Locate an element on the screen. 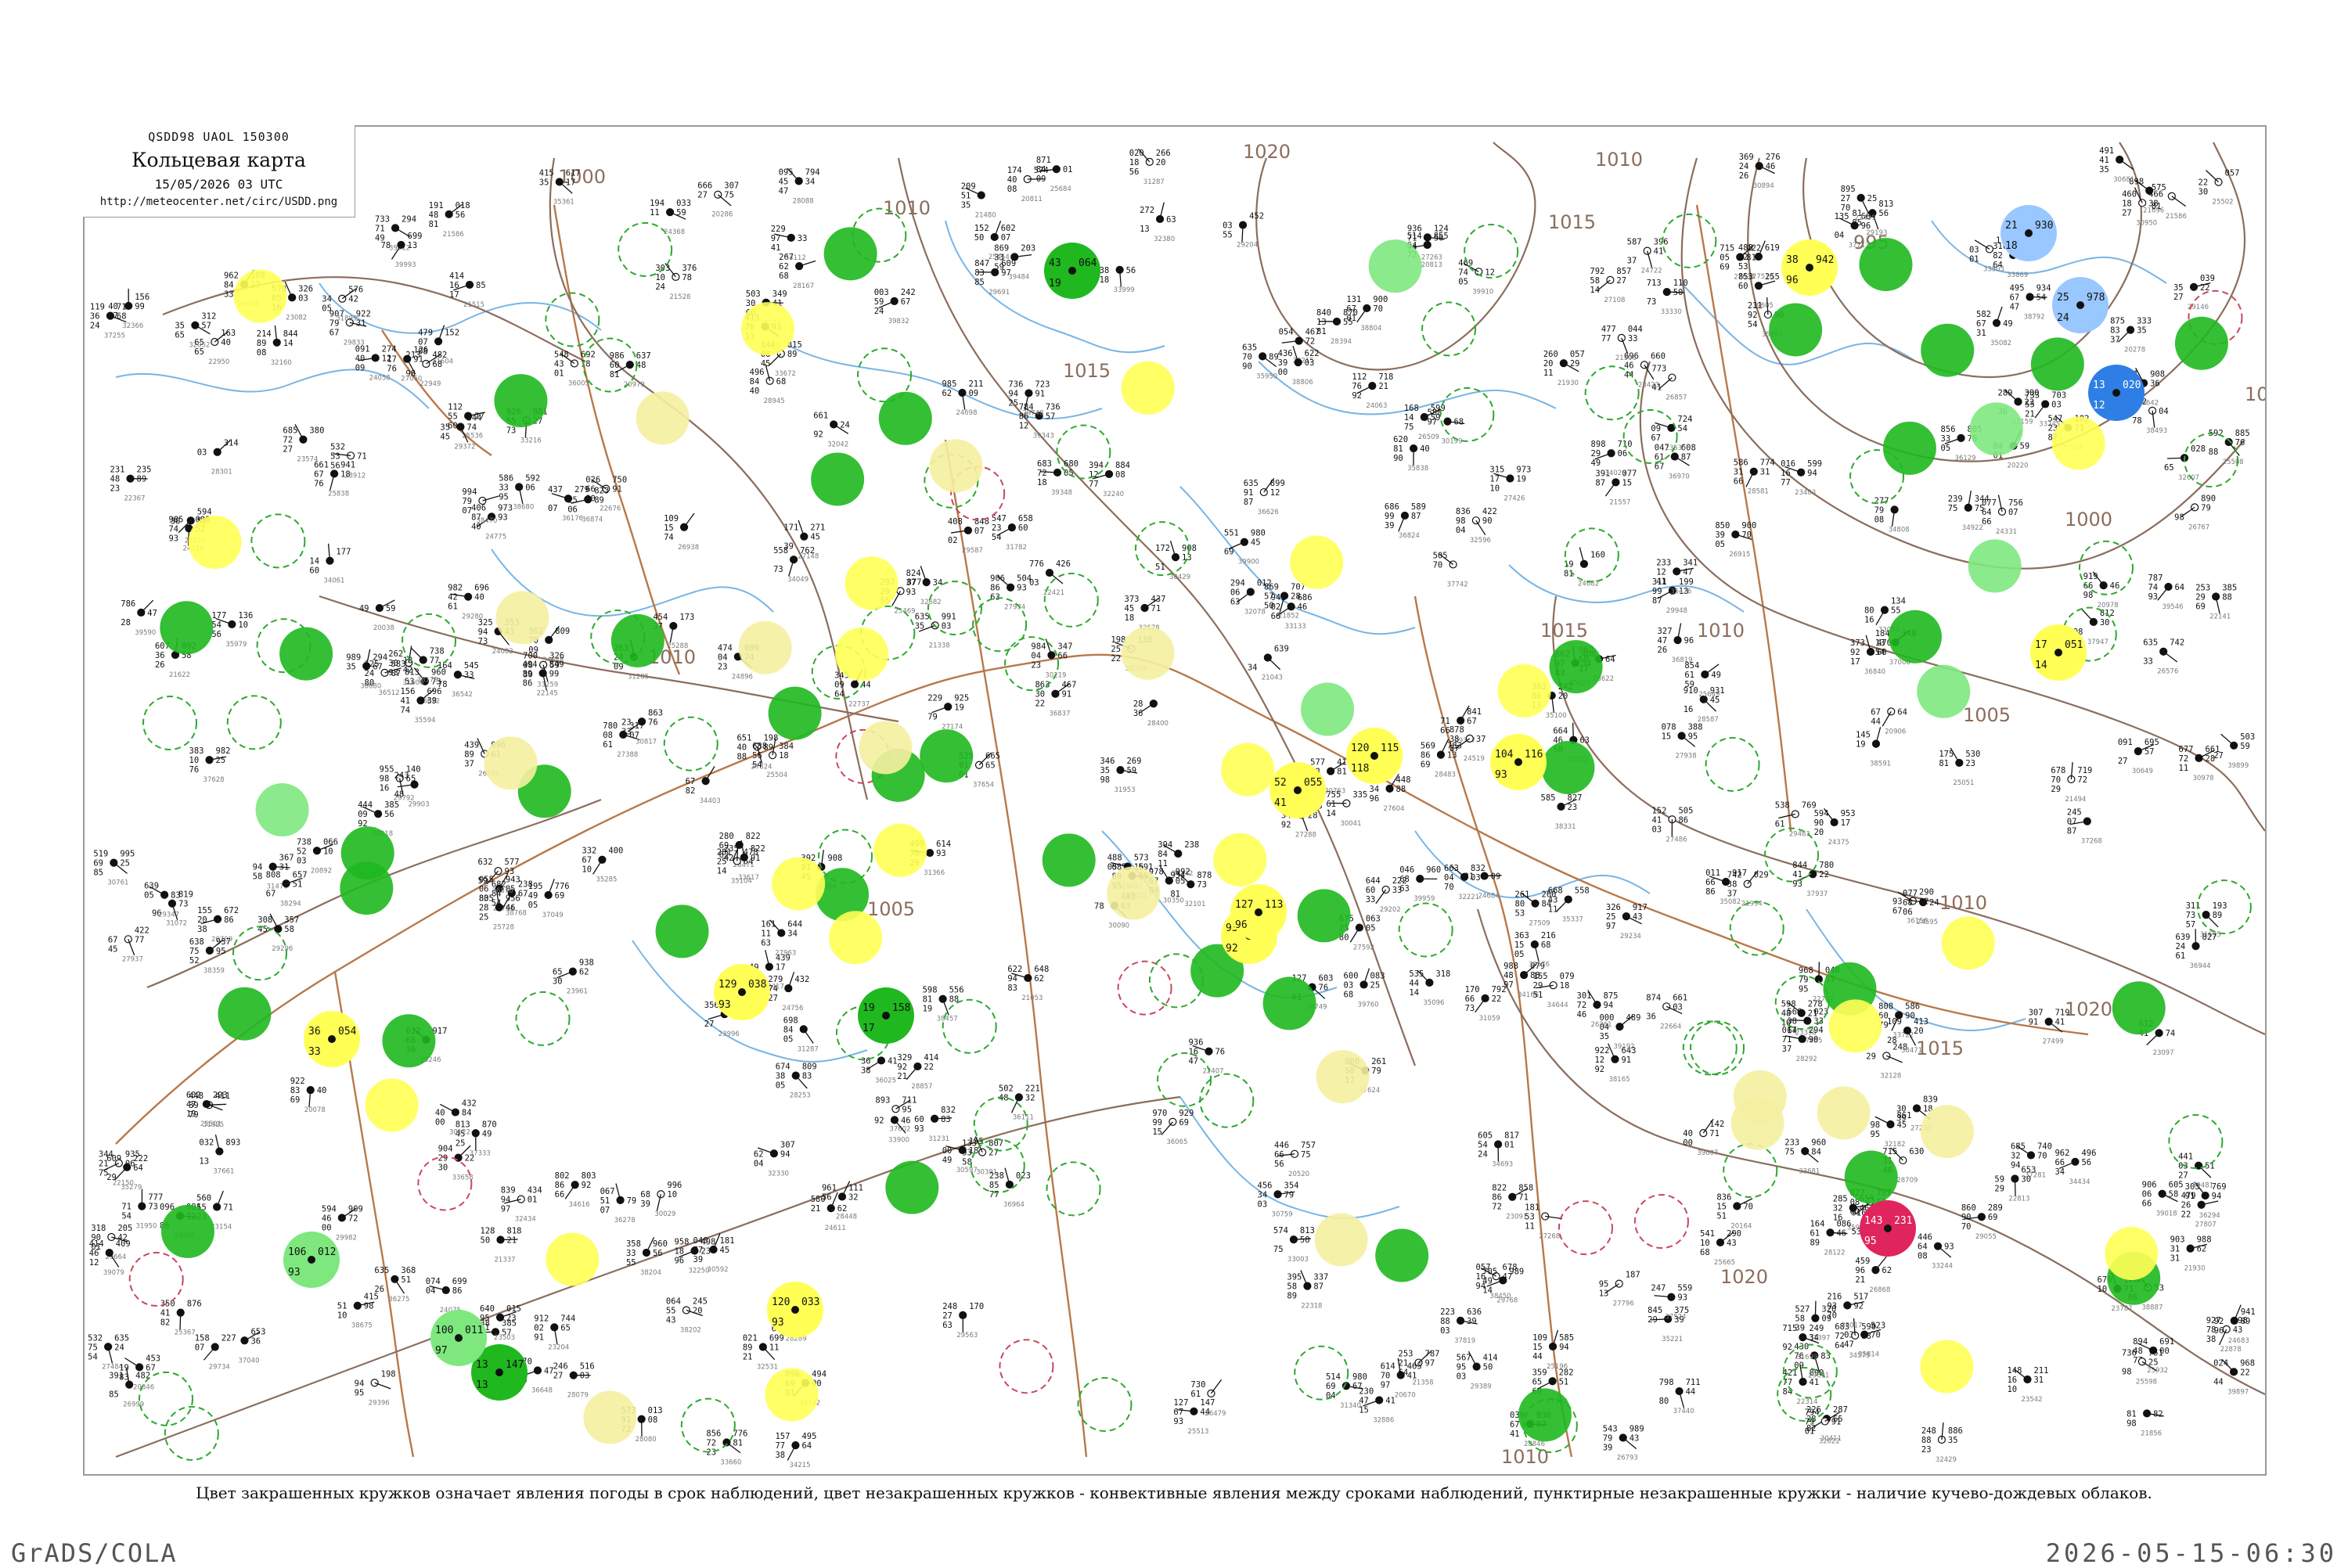 The height and width of the screenshot is (1568, 2348). station-value: 995 is located at coordinates (127, 854).